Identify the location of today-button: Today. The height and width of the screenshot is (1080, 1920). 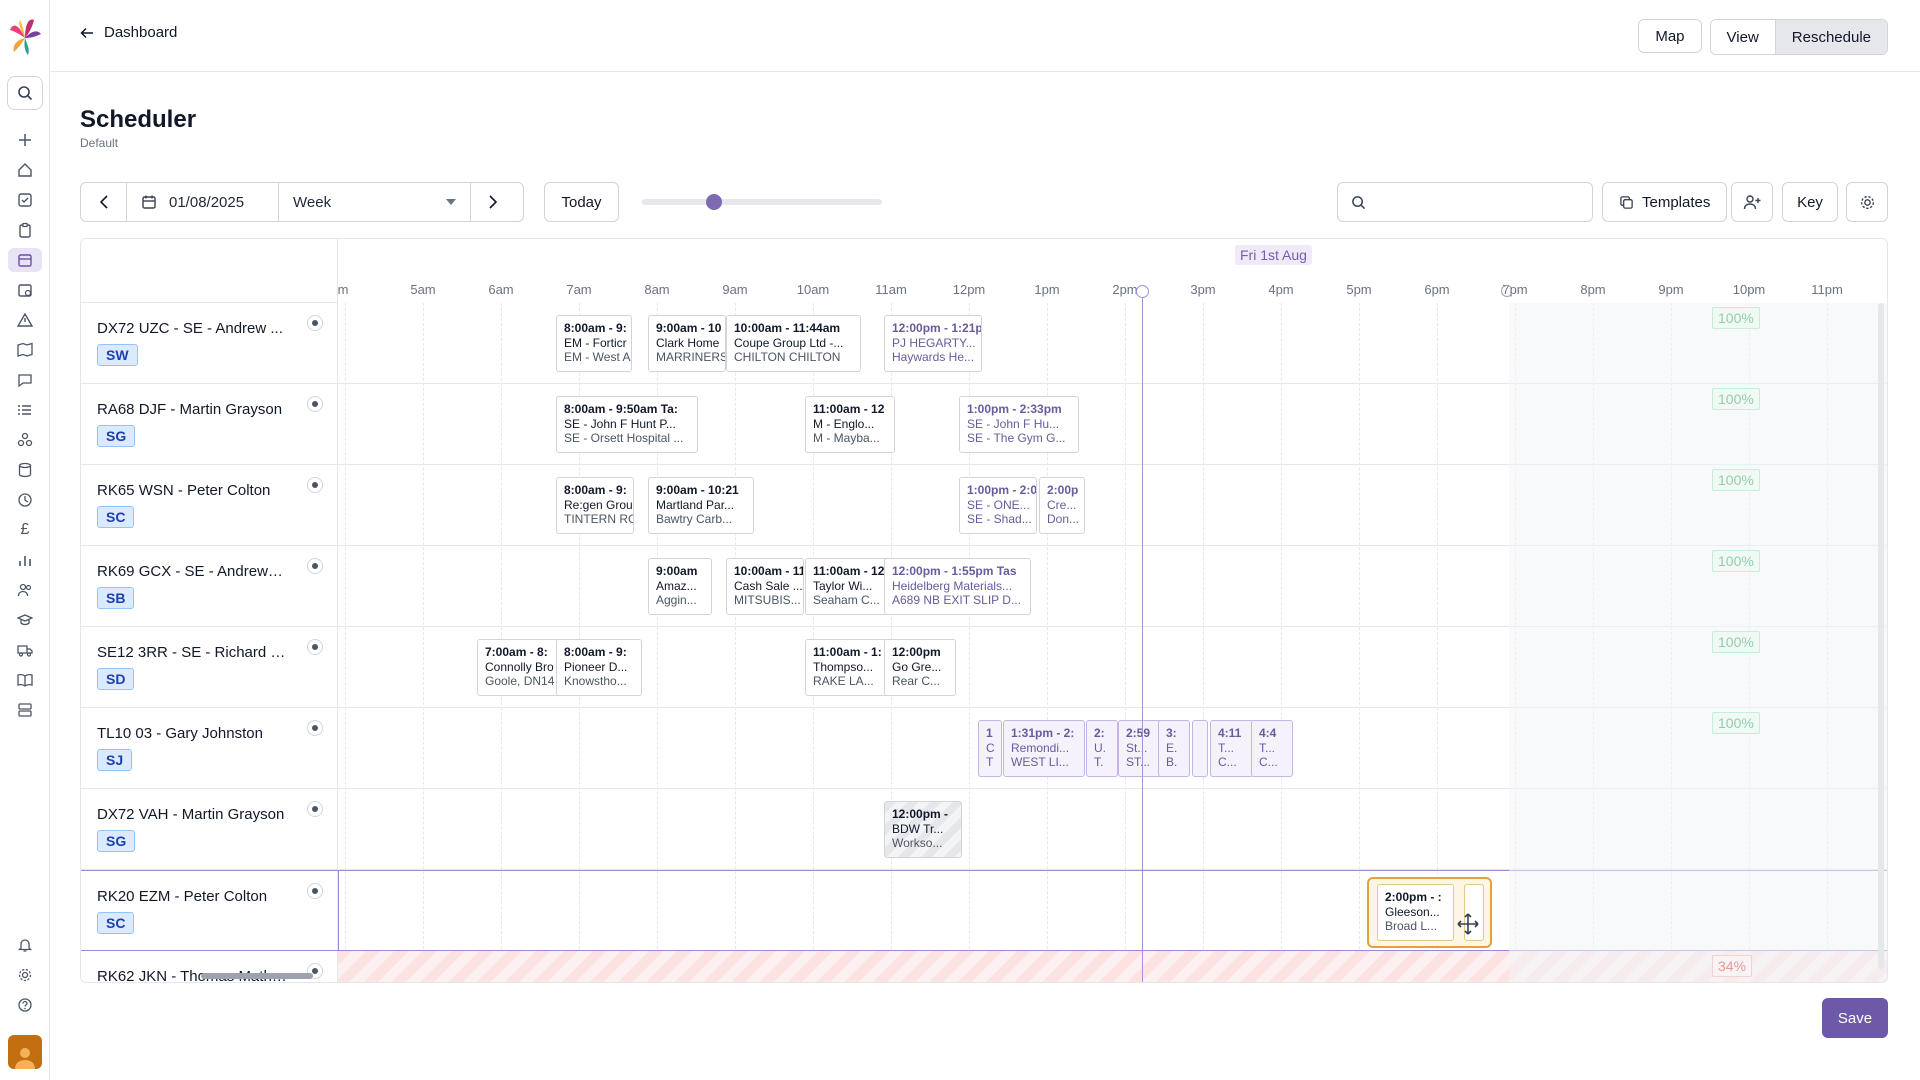
(581, 202).